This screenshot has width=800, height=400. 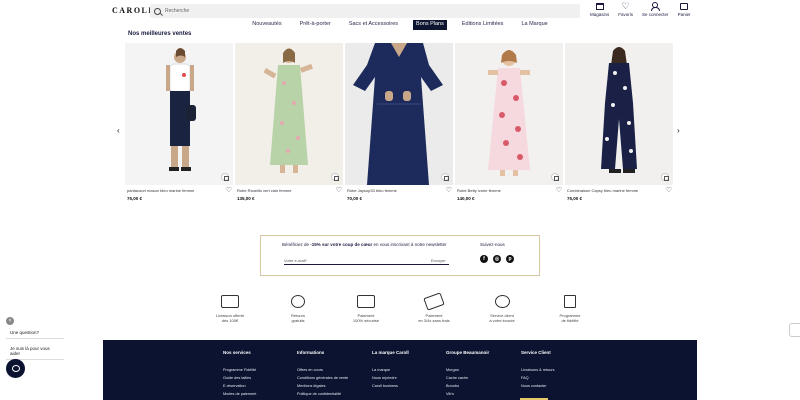 I want to click on cart-button: Panier, so click(x=684, y=10).